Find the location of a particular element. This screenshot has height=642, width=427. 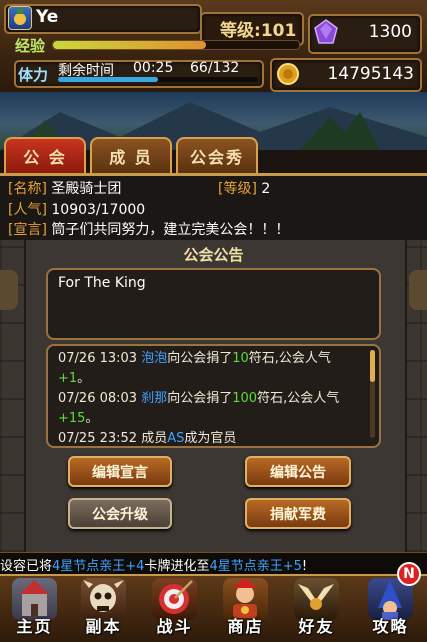

nav-home-label: 主页 is located at coordinates (34, 626).